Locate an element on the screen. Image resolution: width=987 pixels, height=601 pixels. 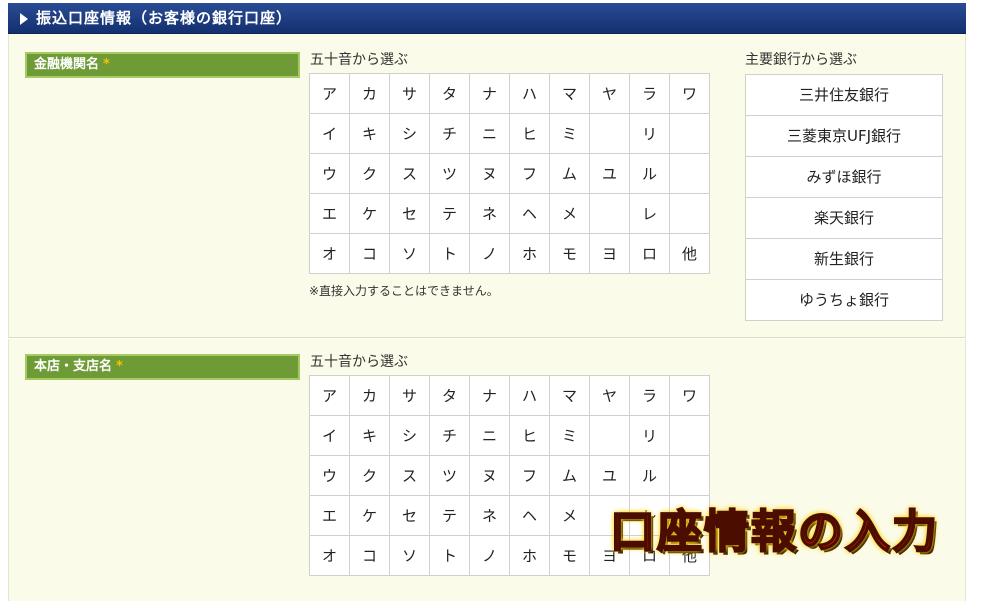
kana-row: アカサタナハマヤラワ is located at coordinates (509, 395).